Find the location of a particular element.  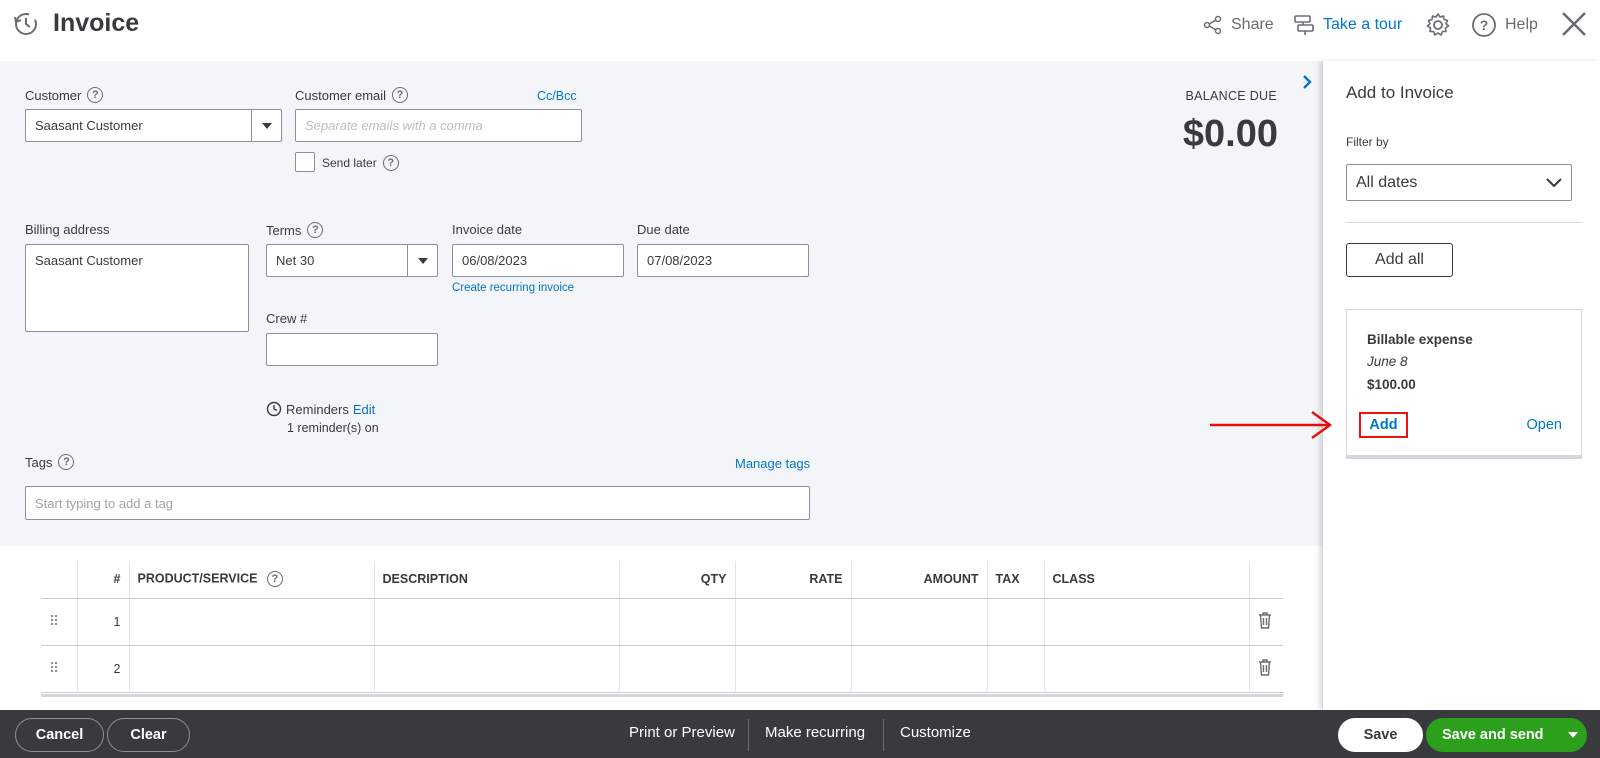

column-header-tax: TAX is located at coordinates (1016, 580).